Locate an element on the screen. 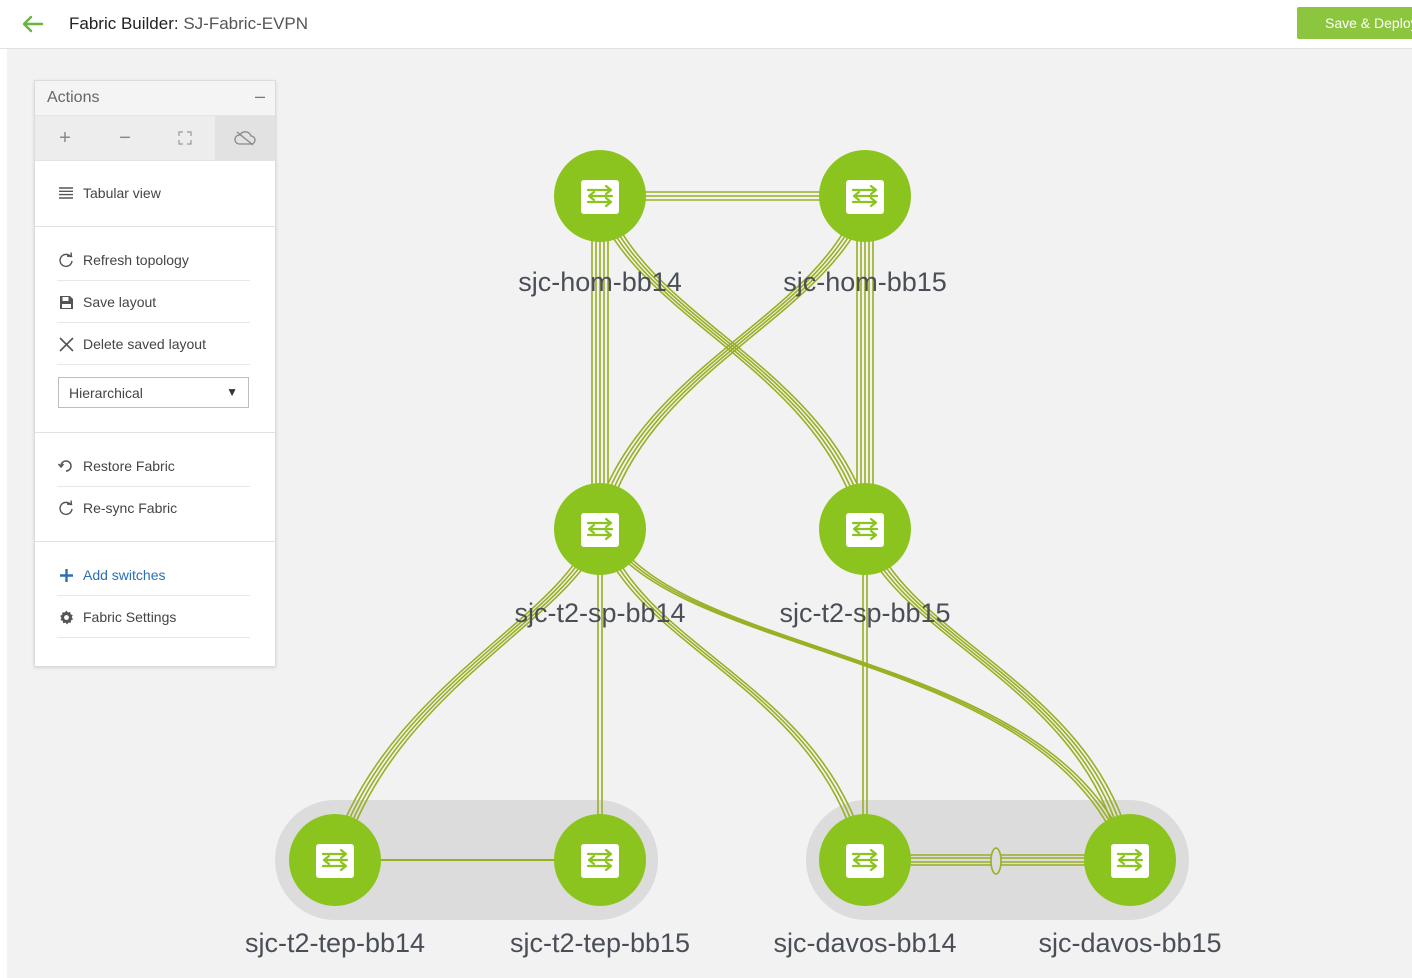 The height and width of the screenshot is (978, 1412). zoom-in-icon: + is located at coordinates (65, 138).